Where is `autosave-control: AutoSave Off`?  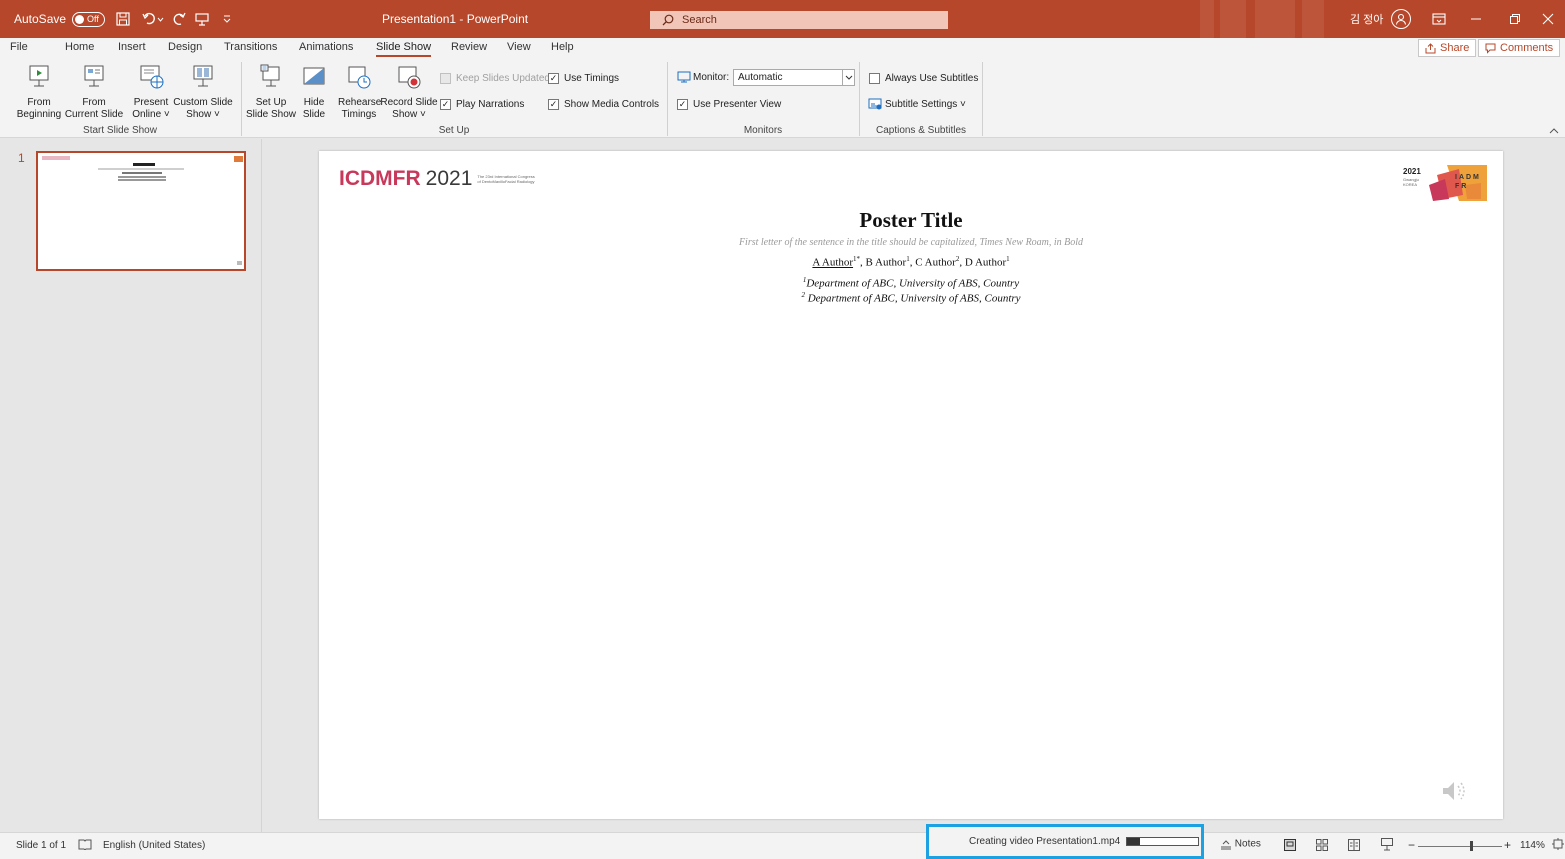
autosave-control: AutoSave Off is located at coordinates (59, 19).